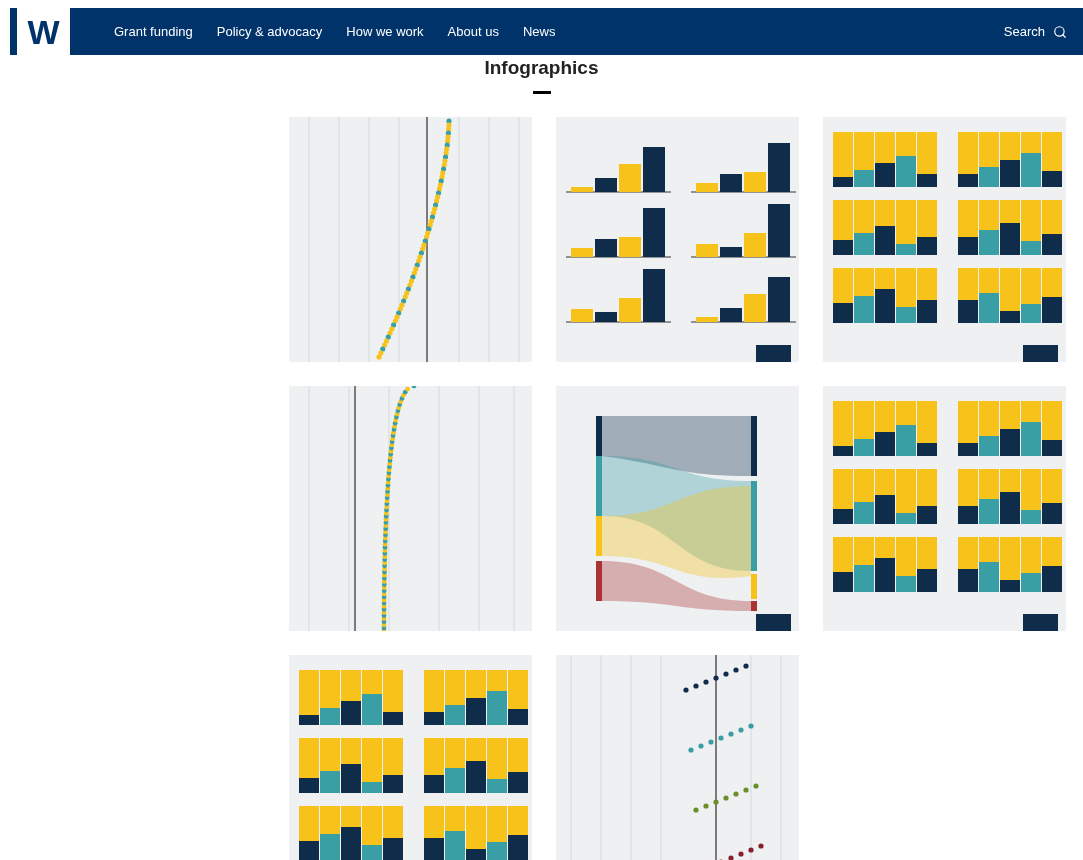 This screenshot has height=860, width=1083. Describe the element at coordinates (539, 31) in the screenshot. I see `nav-link: News` at that location.